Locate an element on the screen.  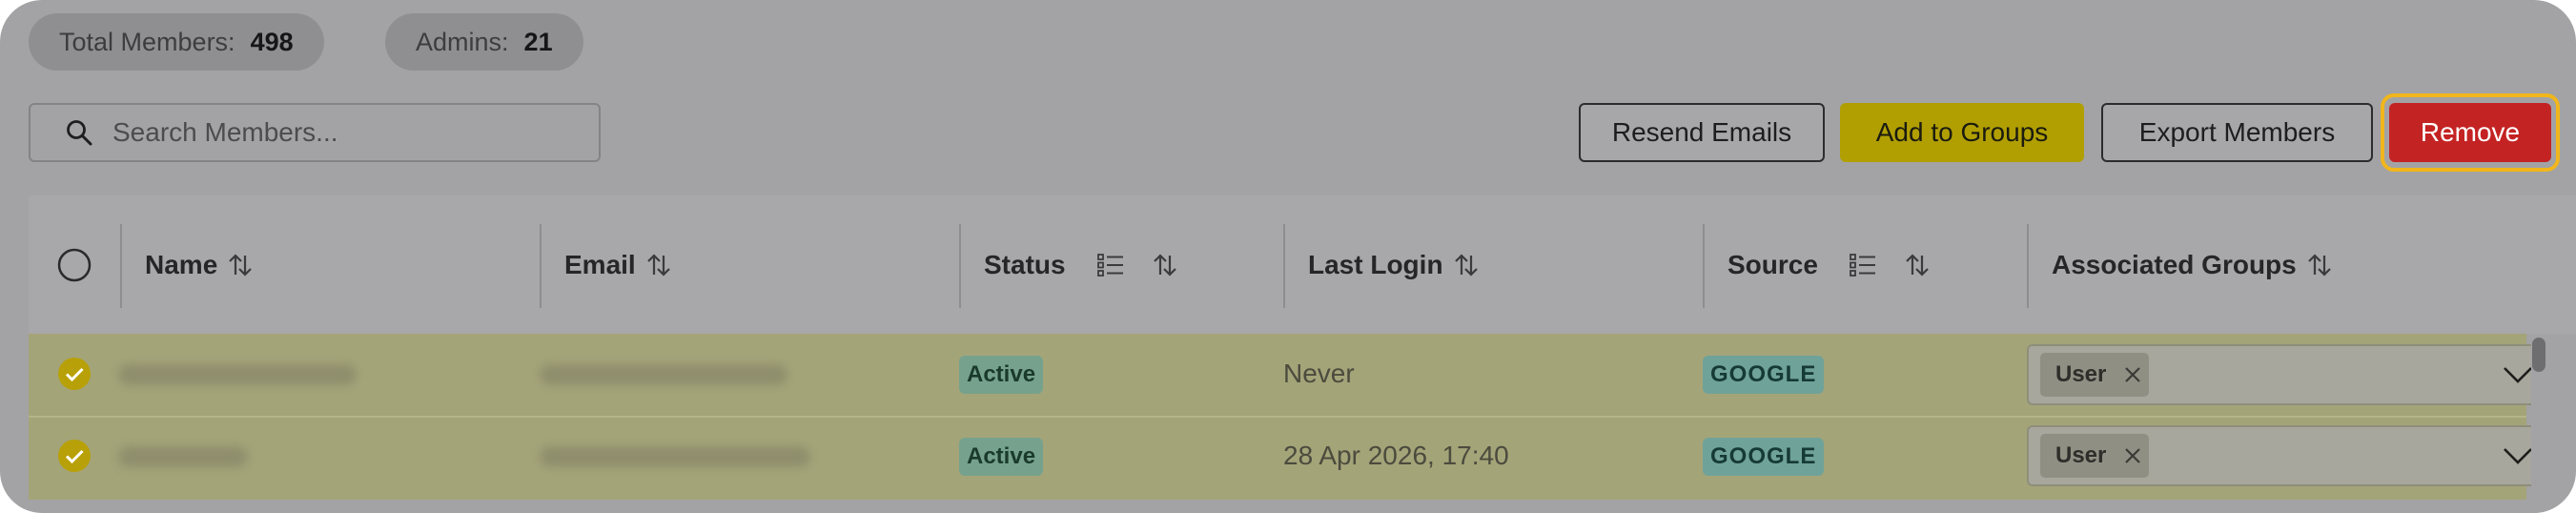
admins-count: 21 is located at coordinates (538, 41).